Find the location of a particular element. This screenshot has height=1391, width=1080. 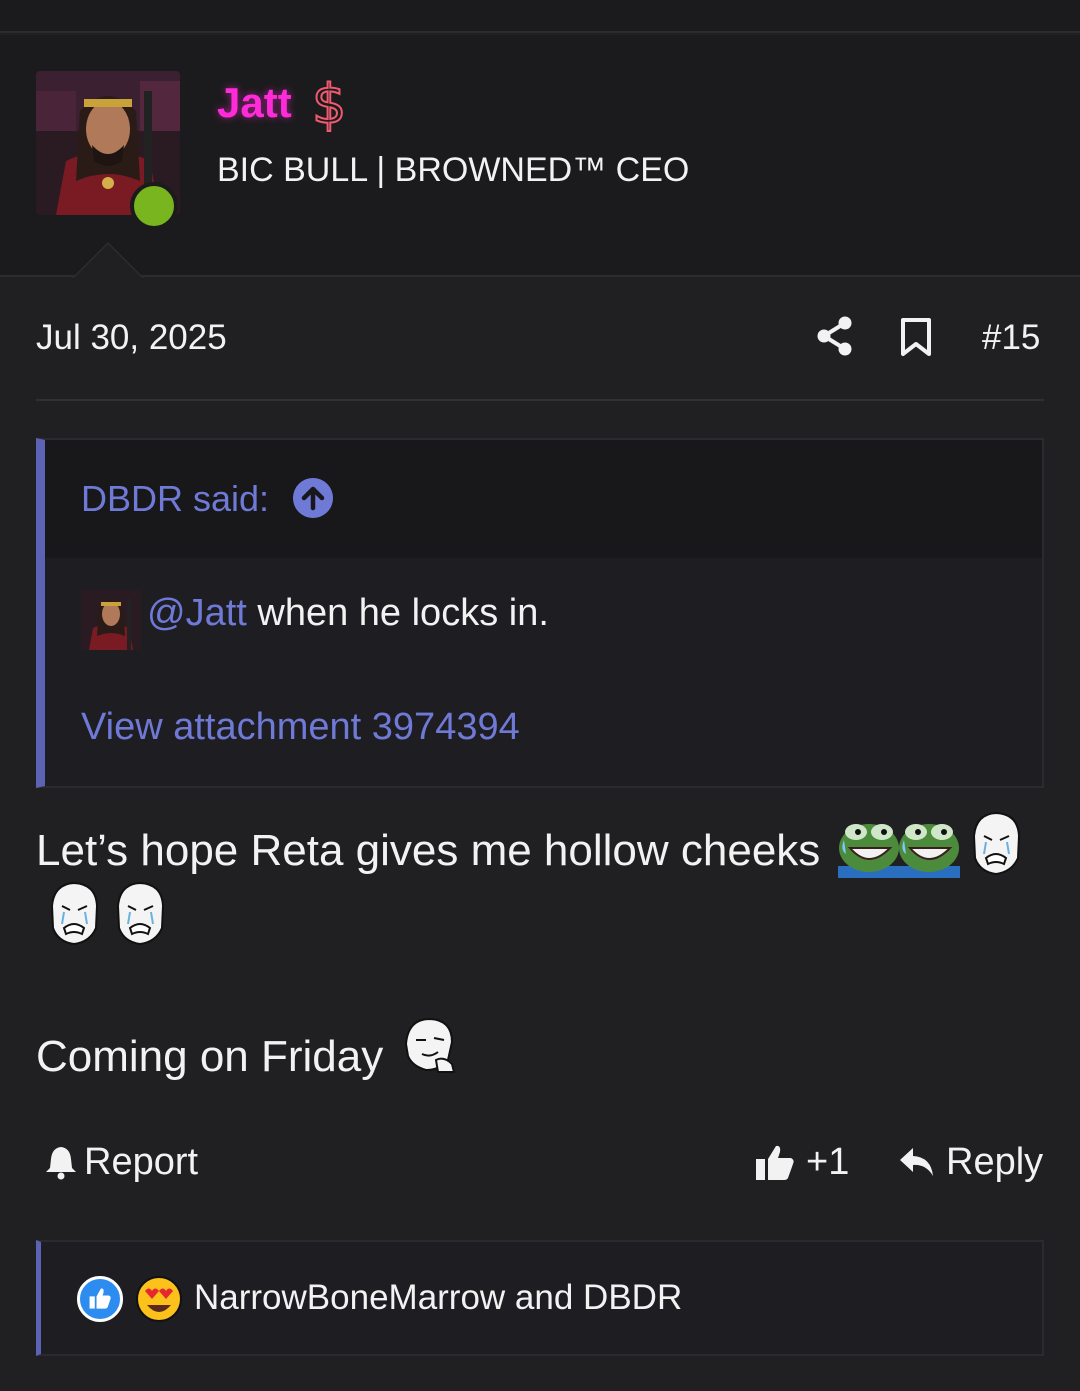

quote-avatar is located at coordinates (111, 620).